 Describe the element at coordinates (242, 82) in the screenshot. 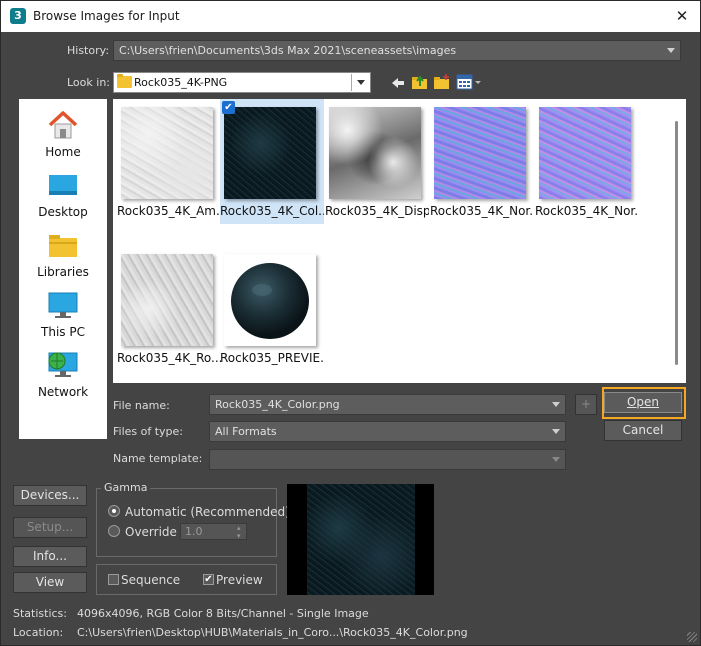

I see `look-in-dropdown: Rock035_4K-PNG` at that location.